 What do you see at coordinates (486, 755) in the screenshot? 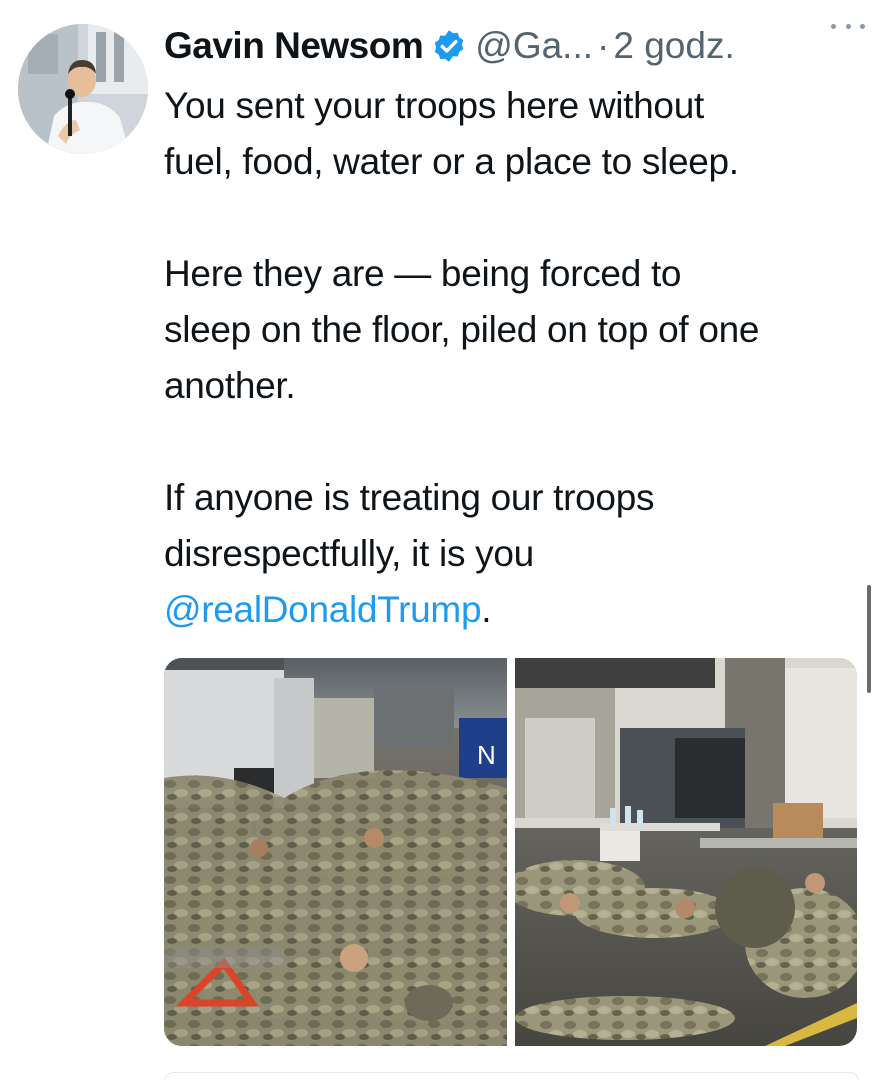
I see `dumpster-sign: N` at bounding box center [486, 755].